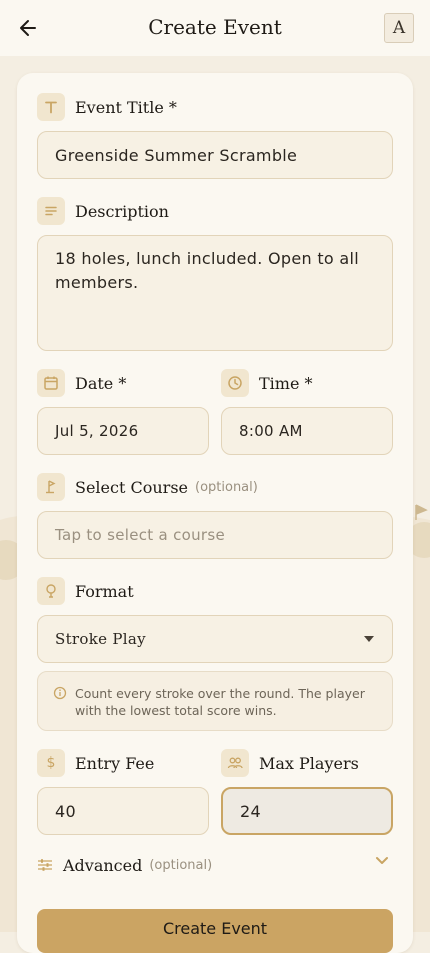 Image resolution: width=430 pixels, height=953 pixels. What do you see at coordinates (131, 487) in the screenshot?
I see `course-label: Select Course` at bounding box center [131, 487].